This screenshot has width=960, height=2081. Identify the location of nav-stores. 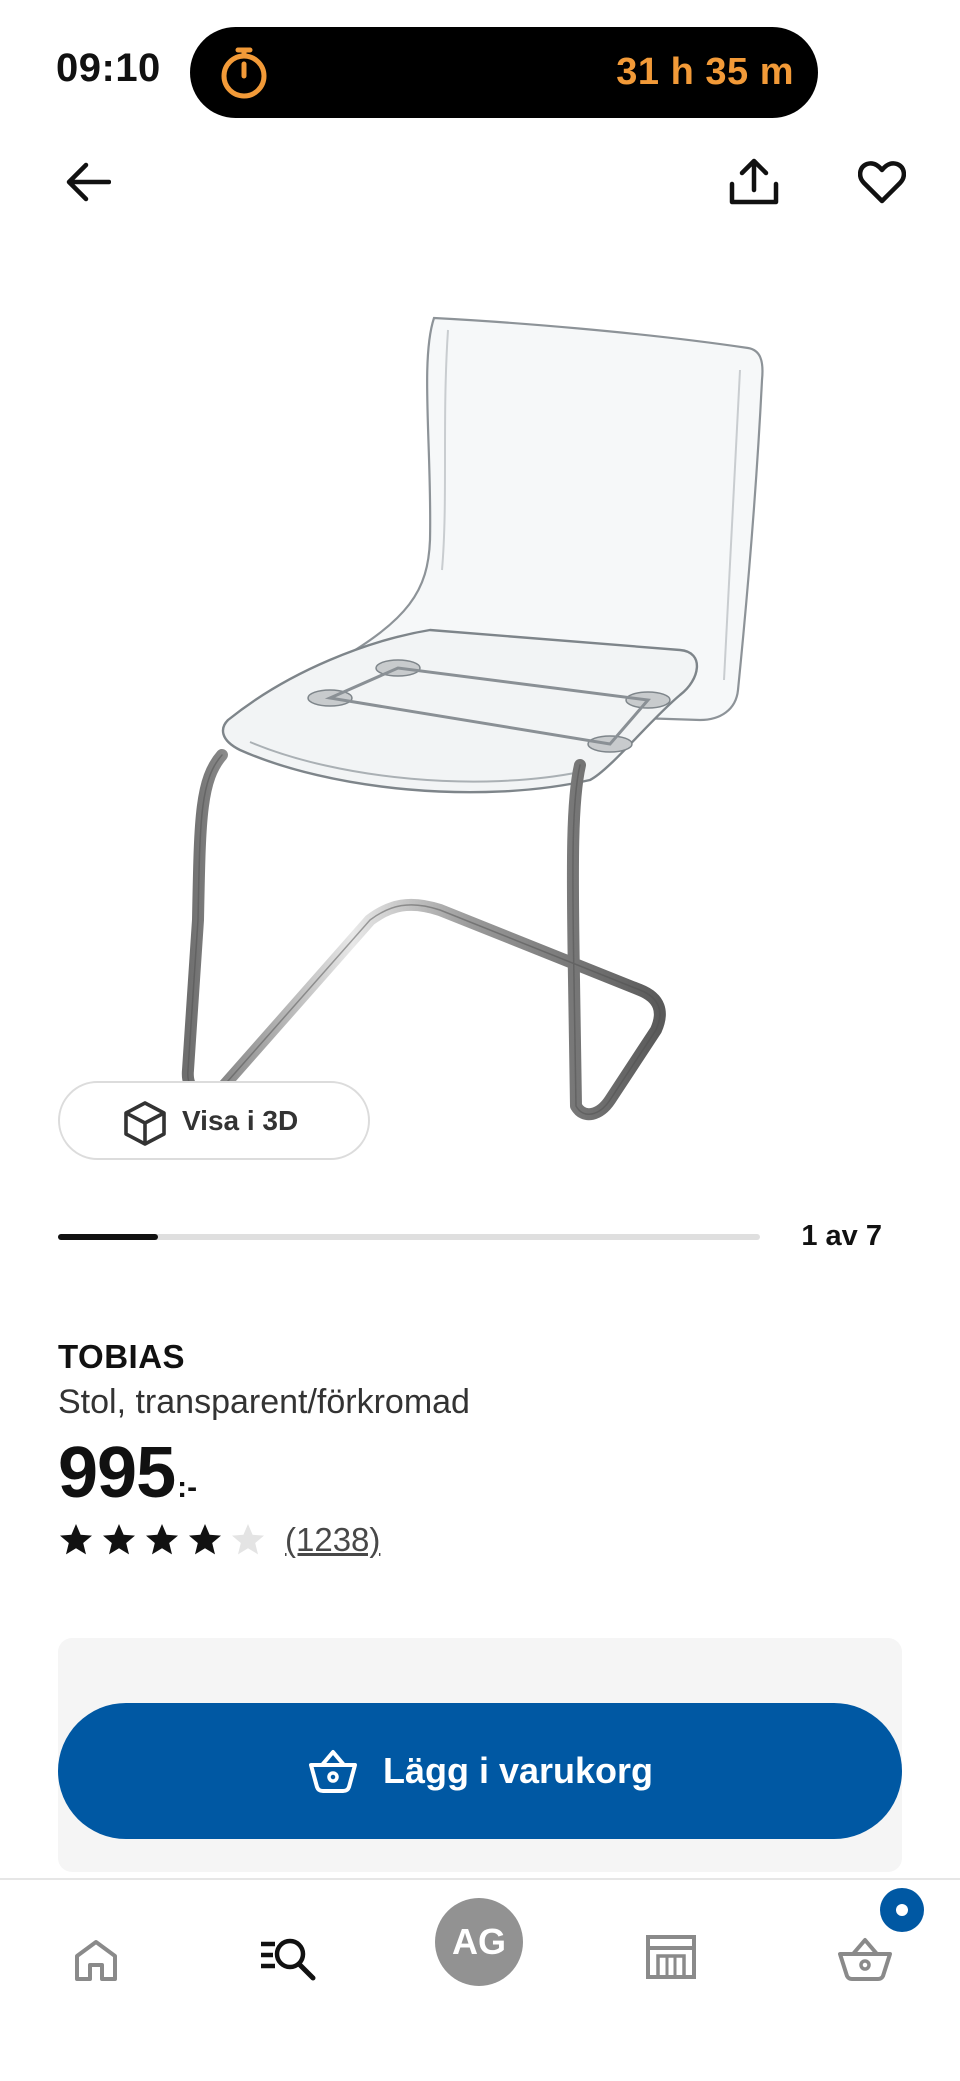
(671, 1957).